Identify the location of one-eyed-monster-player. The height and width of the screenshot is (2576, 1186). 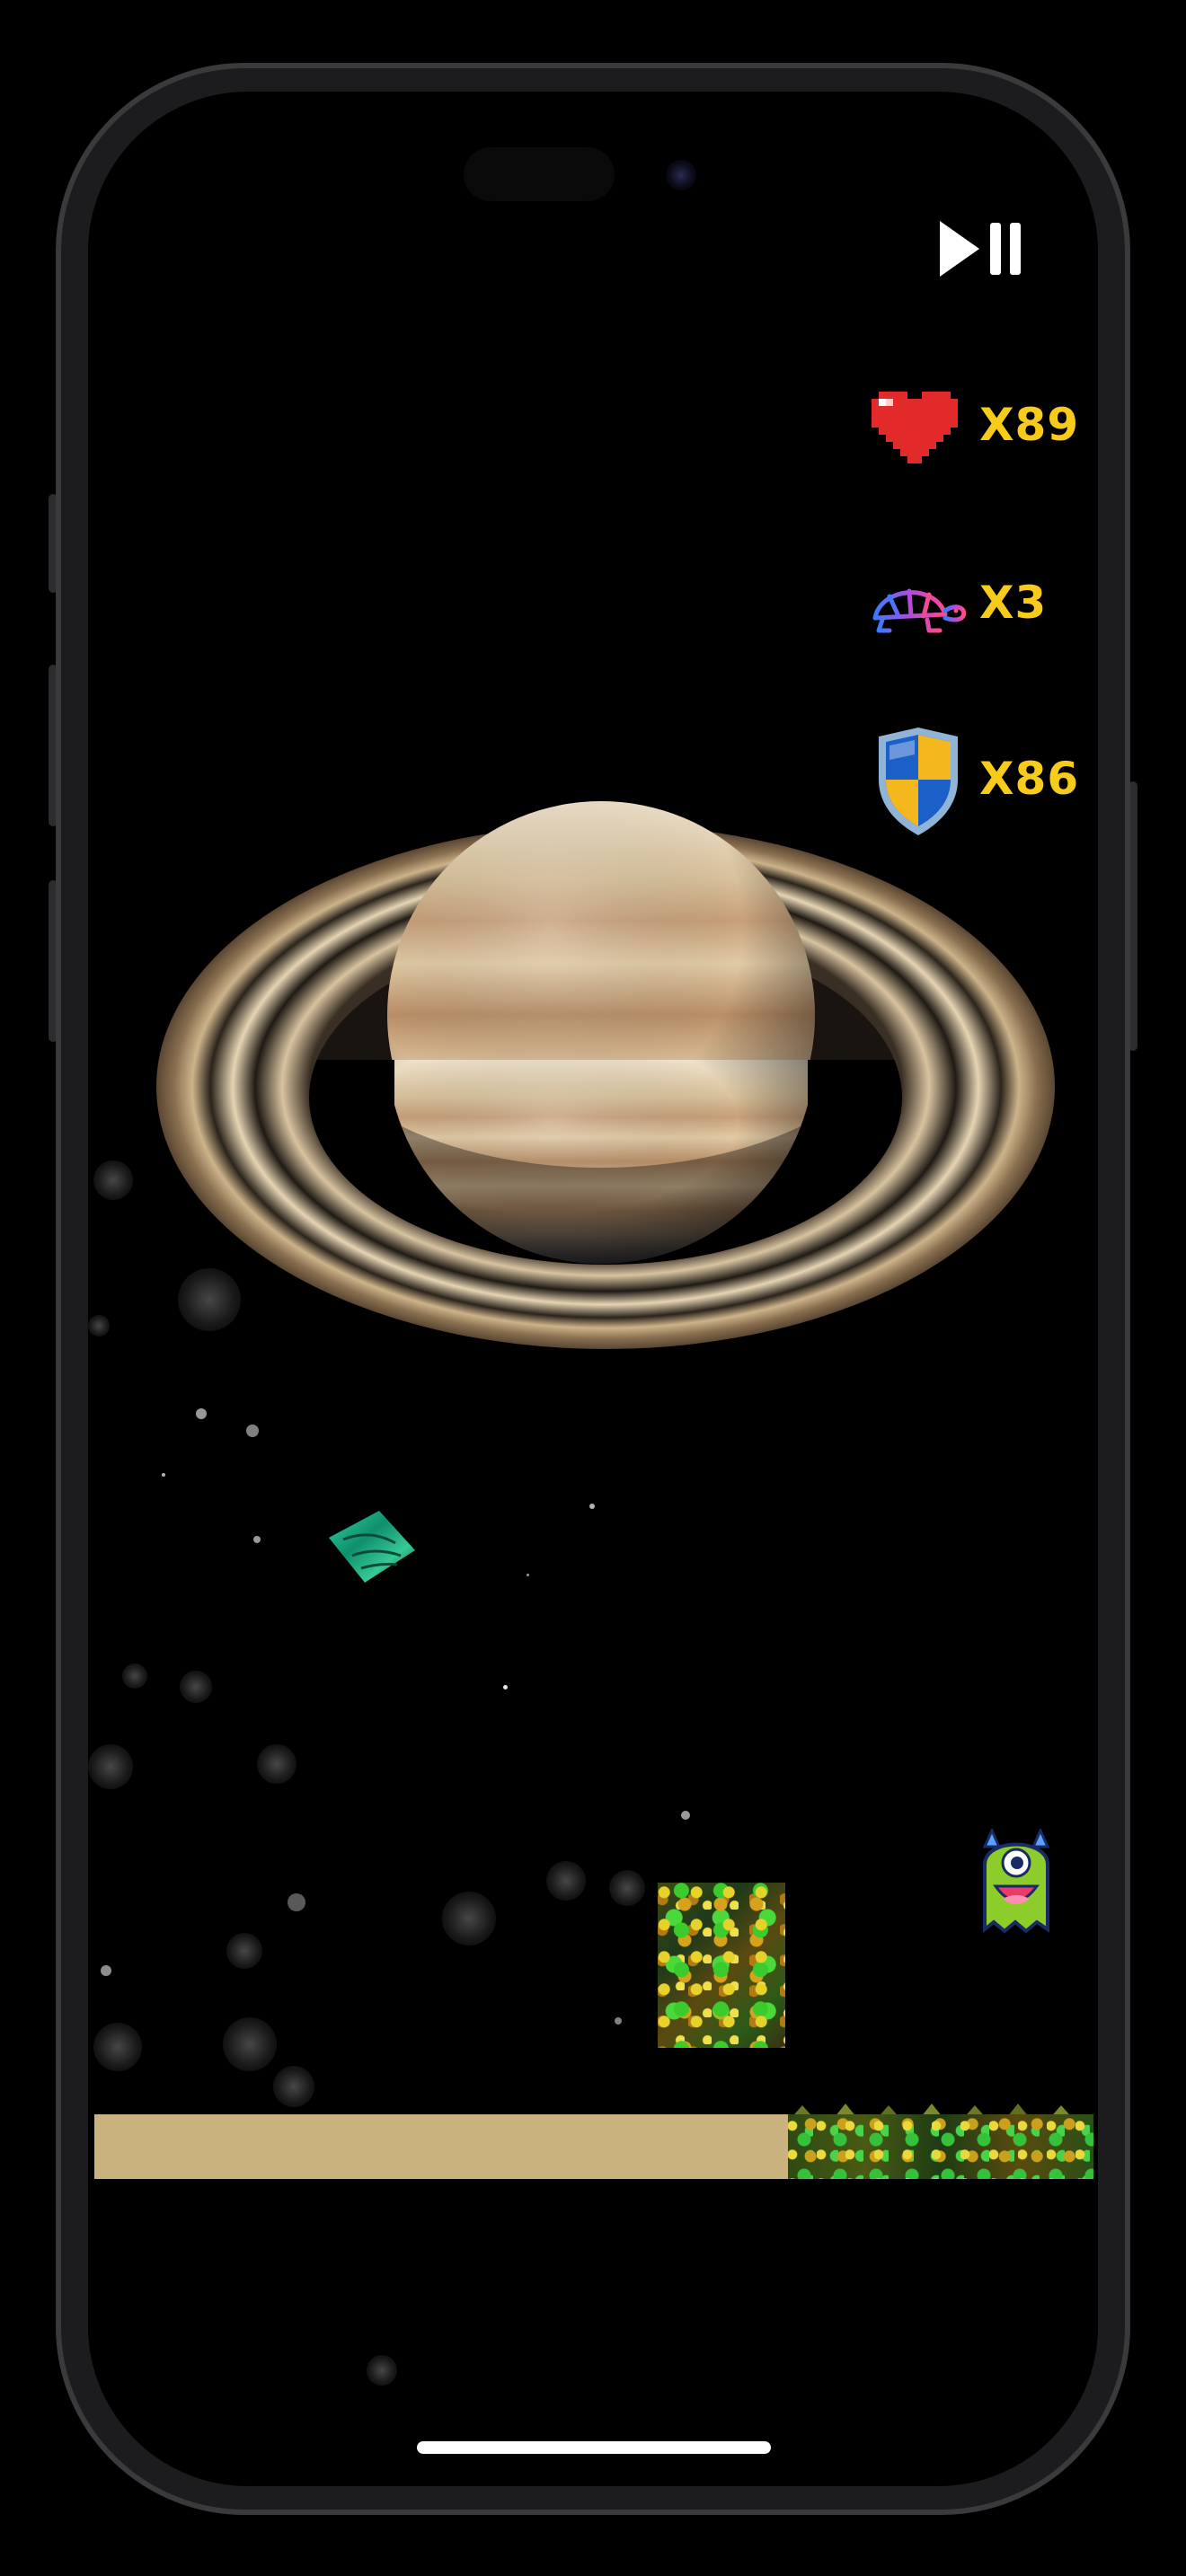
(1016, 1883).